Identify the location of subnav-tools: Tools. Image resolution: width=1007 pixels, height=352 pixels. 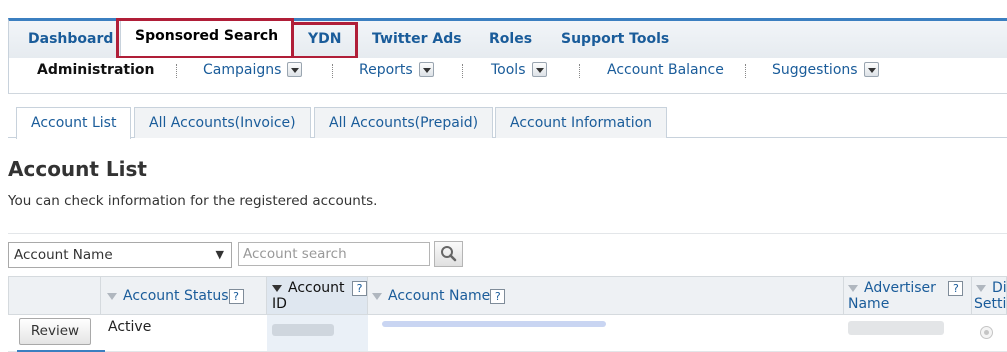
(519, 70).